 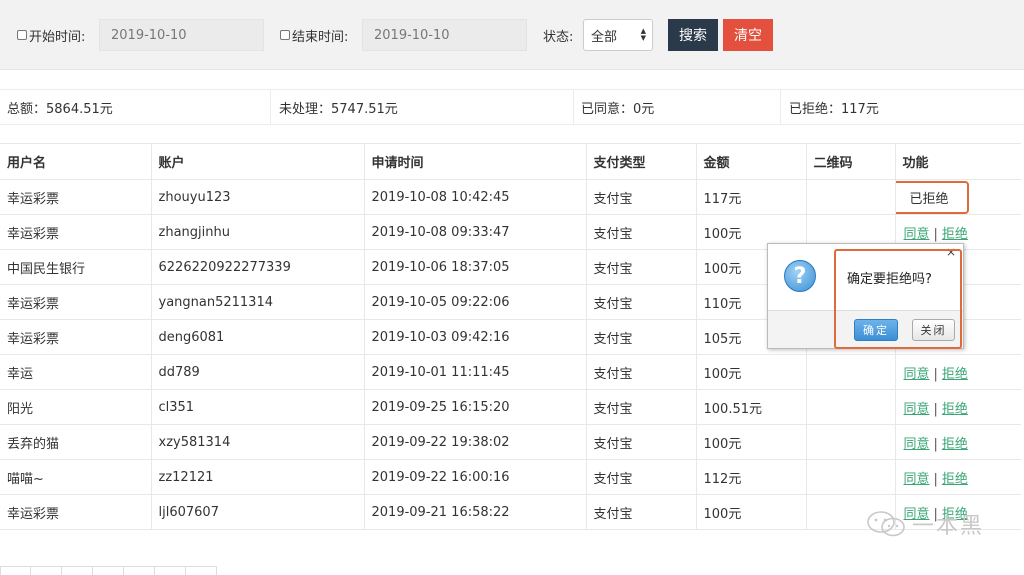 I want to click on cell-time: 2019-09-22 16:00:16, so click(x=475, y=477).